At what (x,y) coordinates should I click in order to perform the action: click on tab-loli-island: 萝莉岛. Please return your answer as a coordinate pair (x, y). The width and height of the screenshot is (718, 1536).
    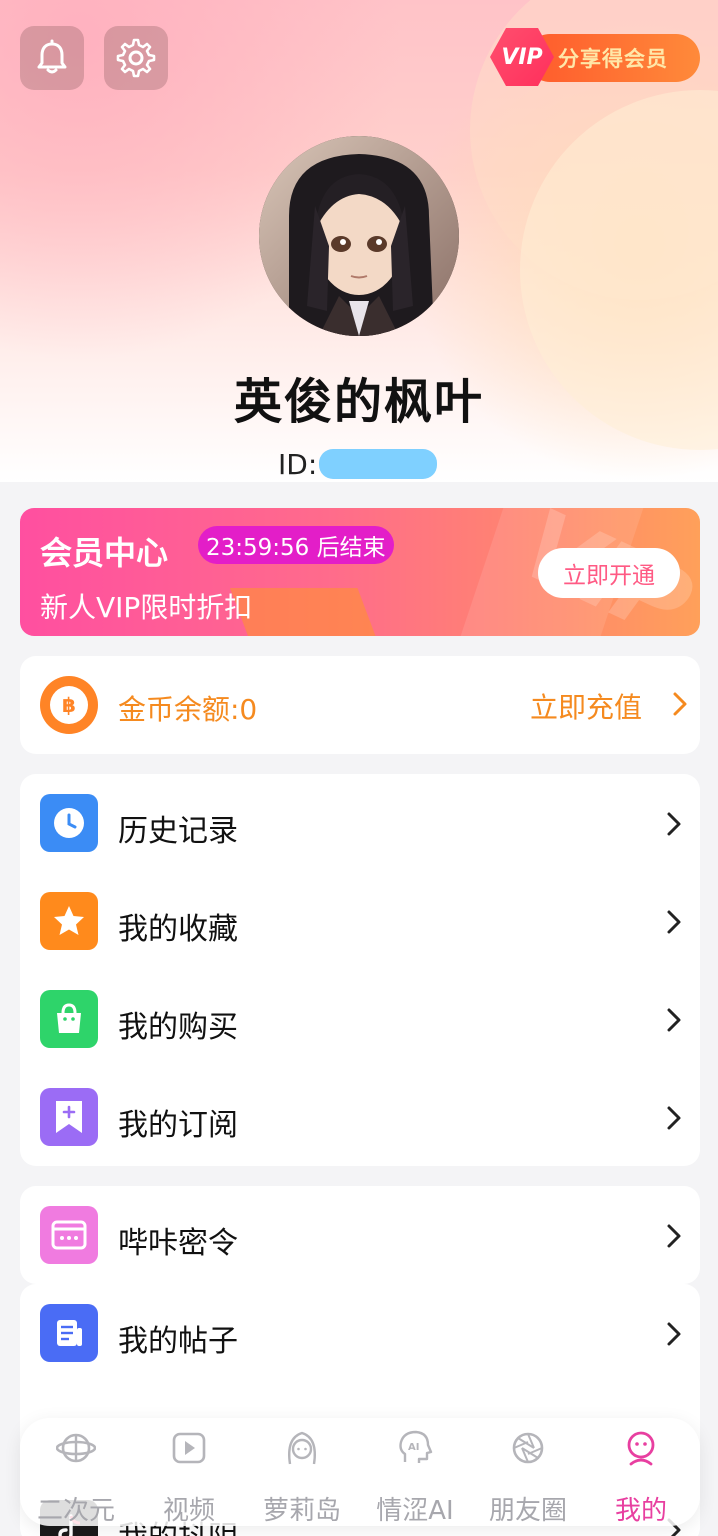
    Looking at the image, I should click on (302, 1475).